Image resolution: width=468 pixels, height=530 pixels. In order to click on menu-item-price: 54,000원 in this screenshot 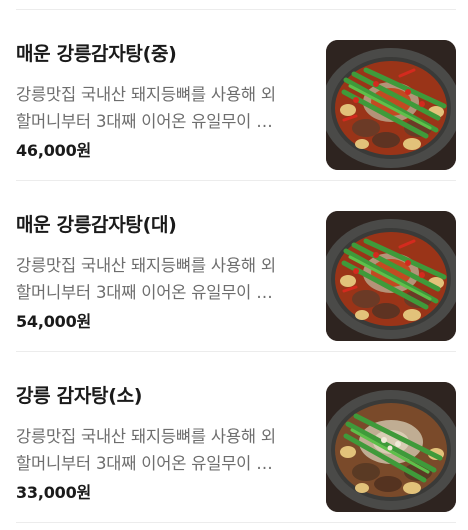, I will do `click(54, 321)`.